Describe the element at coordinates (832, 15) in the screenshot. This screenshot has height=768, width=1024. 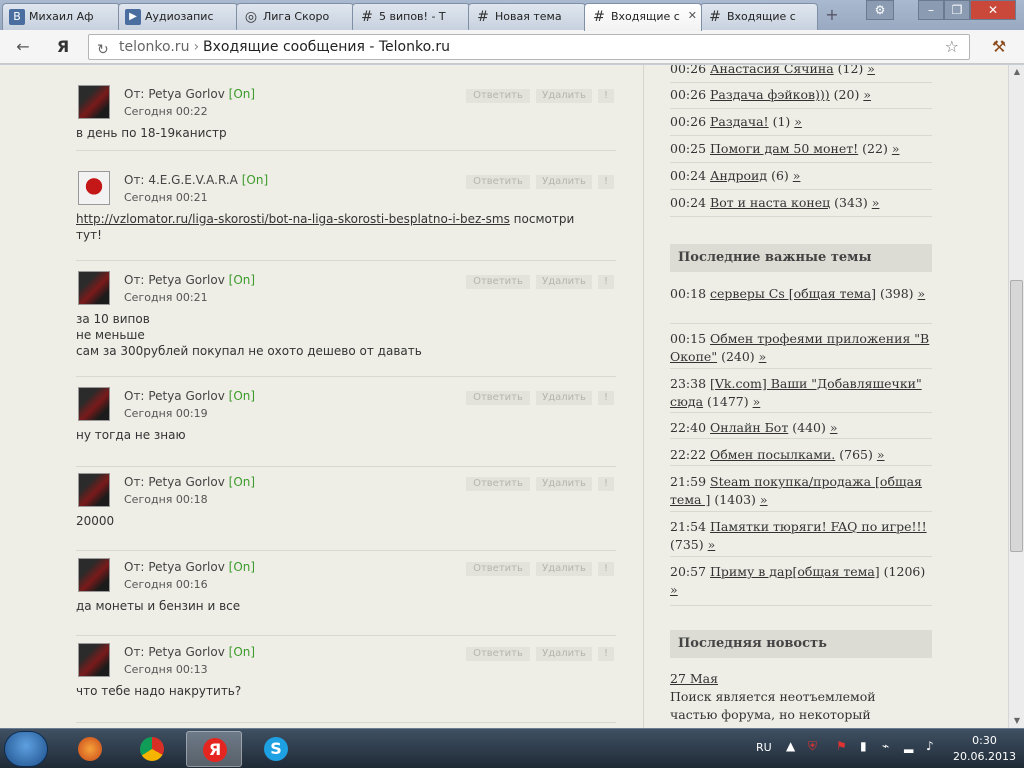
I see `new-tab-button: +` at that location.